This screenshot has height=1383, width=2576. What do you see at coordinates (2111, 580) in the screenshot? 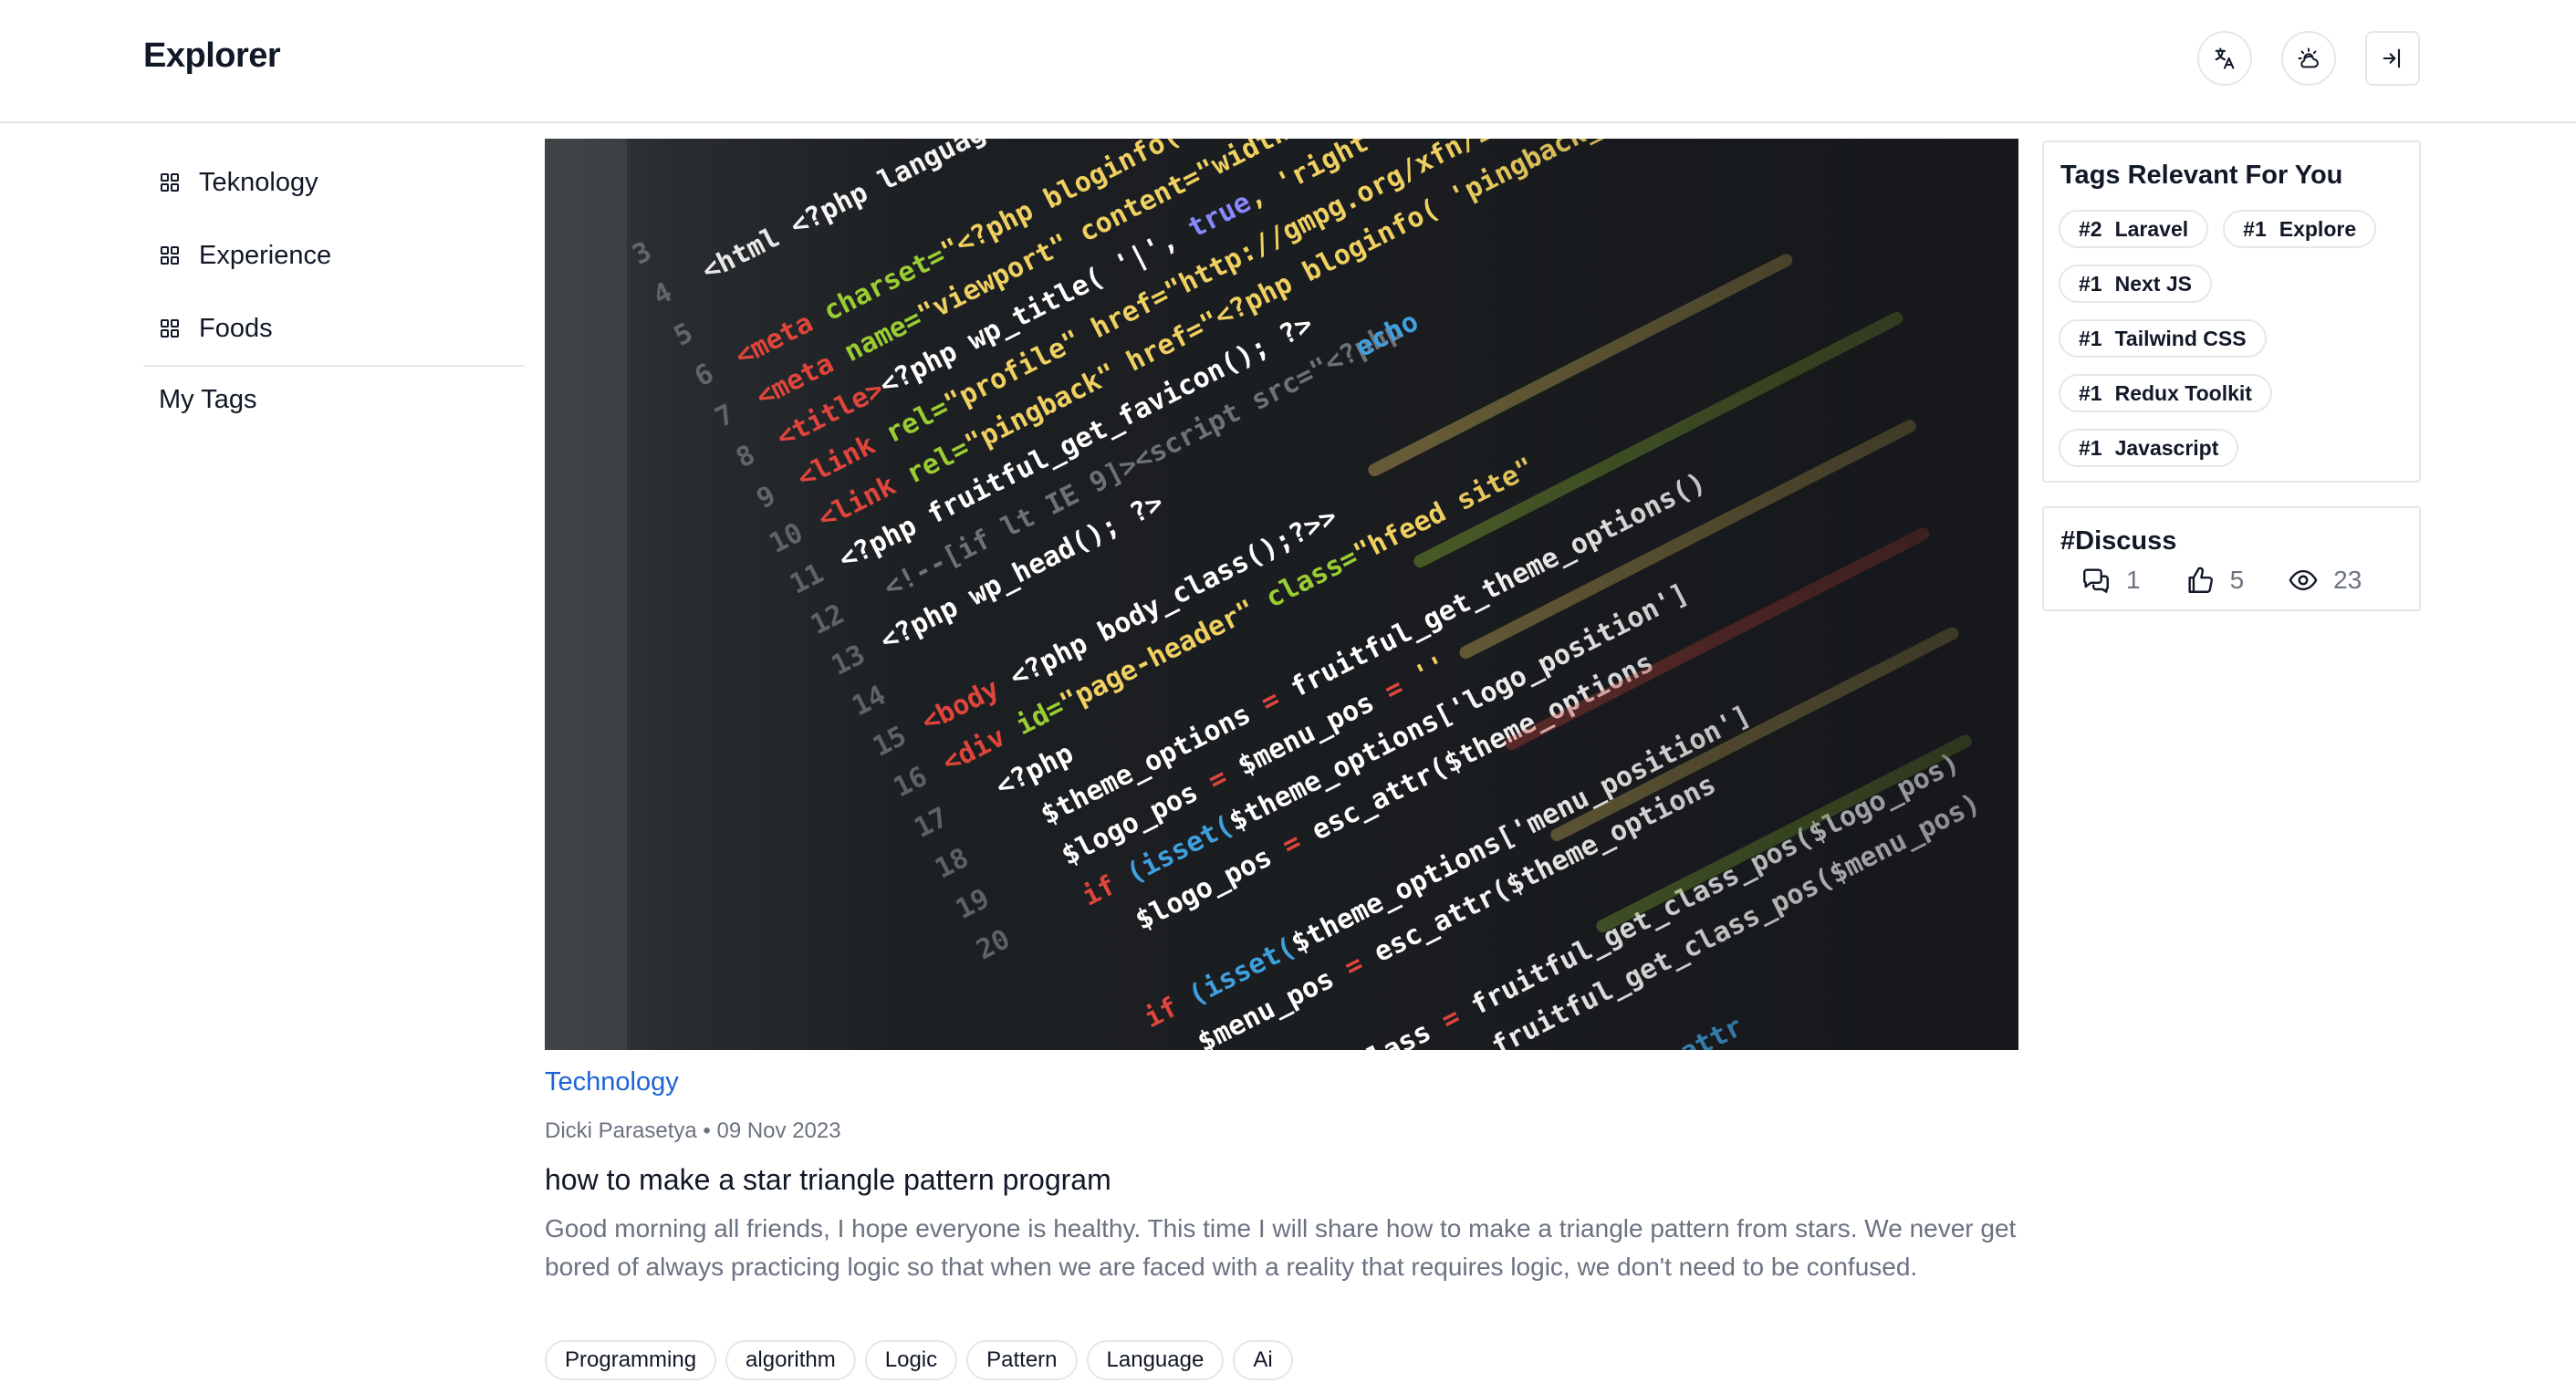
I see `comments-stat: 1` at bounding box center [2111, 580].